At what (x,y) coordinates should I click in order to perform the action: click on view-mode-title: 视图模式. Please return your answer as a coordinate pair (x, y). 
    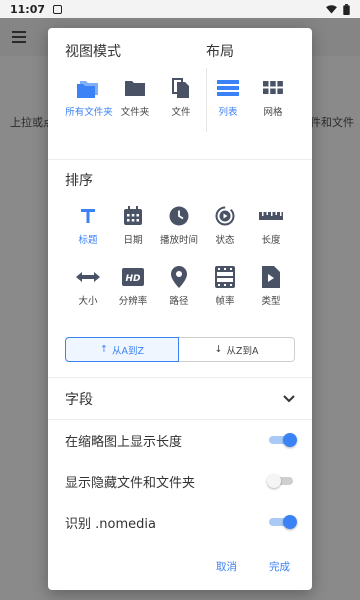
    Looking at the image, I should click on (93, 52).